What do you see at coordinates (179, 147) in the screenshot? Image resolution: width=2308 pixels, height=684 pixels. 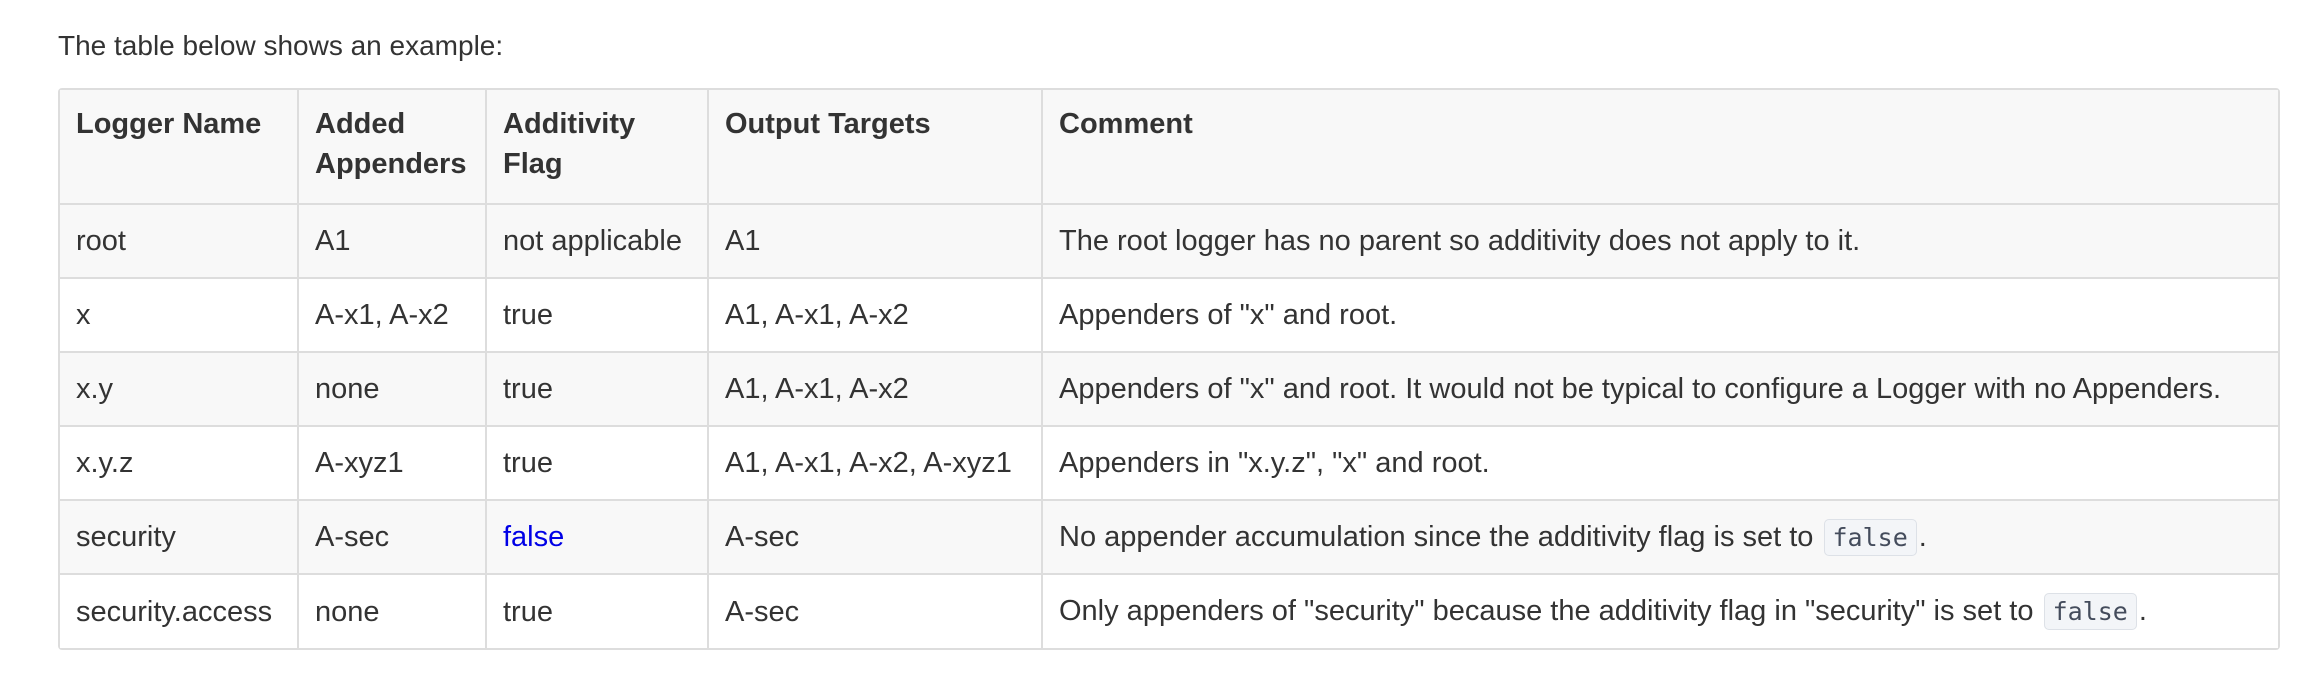 I see `header-logger-name: Logger Name` at bounding box center [179, 147].